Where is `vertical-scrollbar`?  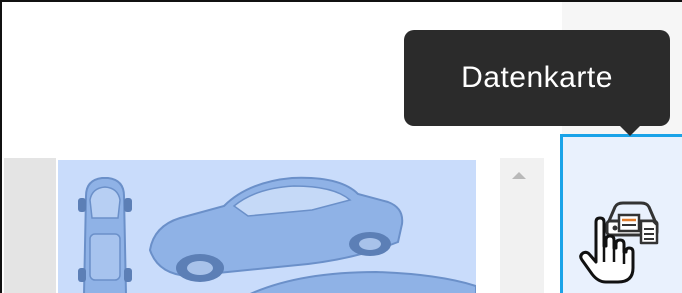
vertical-scrollbar is located at coordinates (522, 225).